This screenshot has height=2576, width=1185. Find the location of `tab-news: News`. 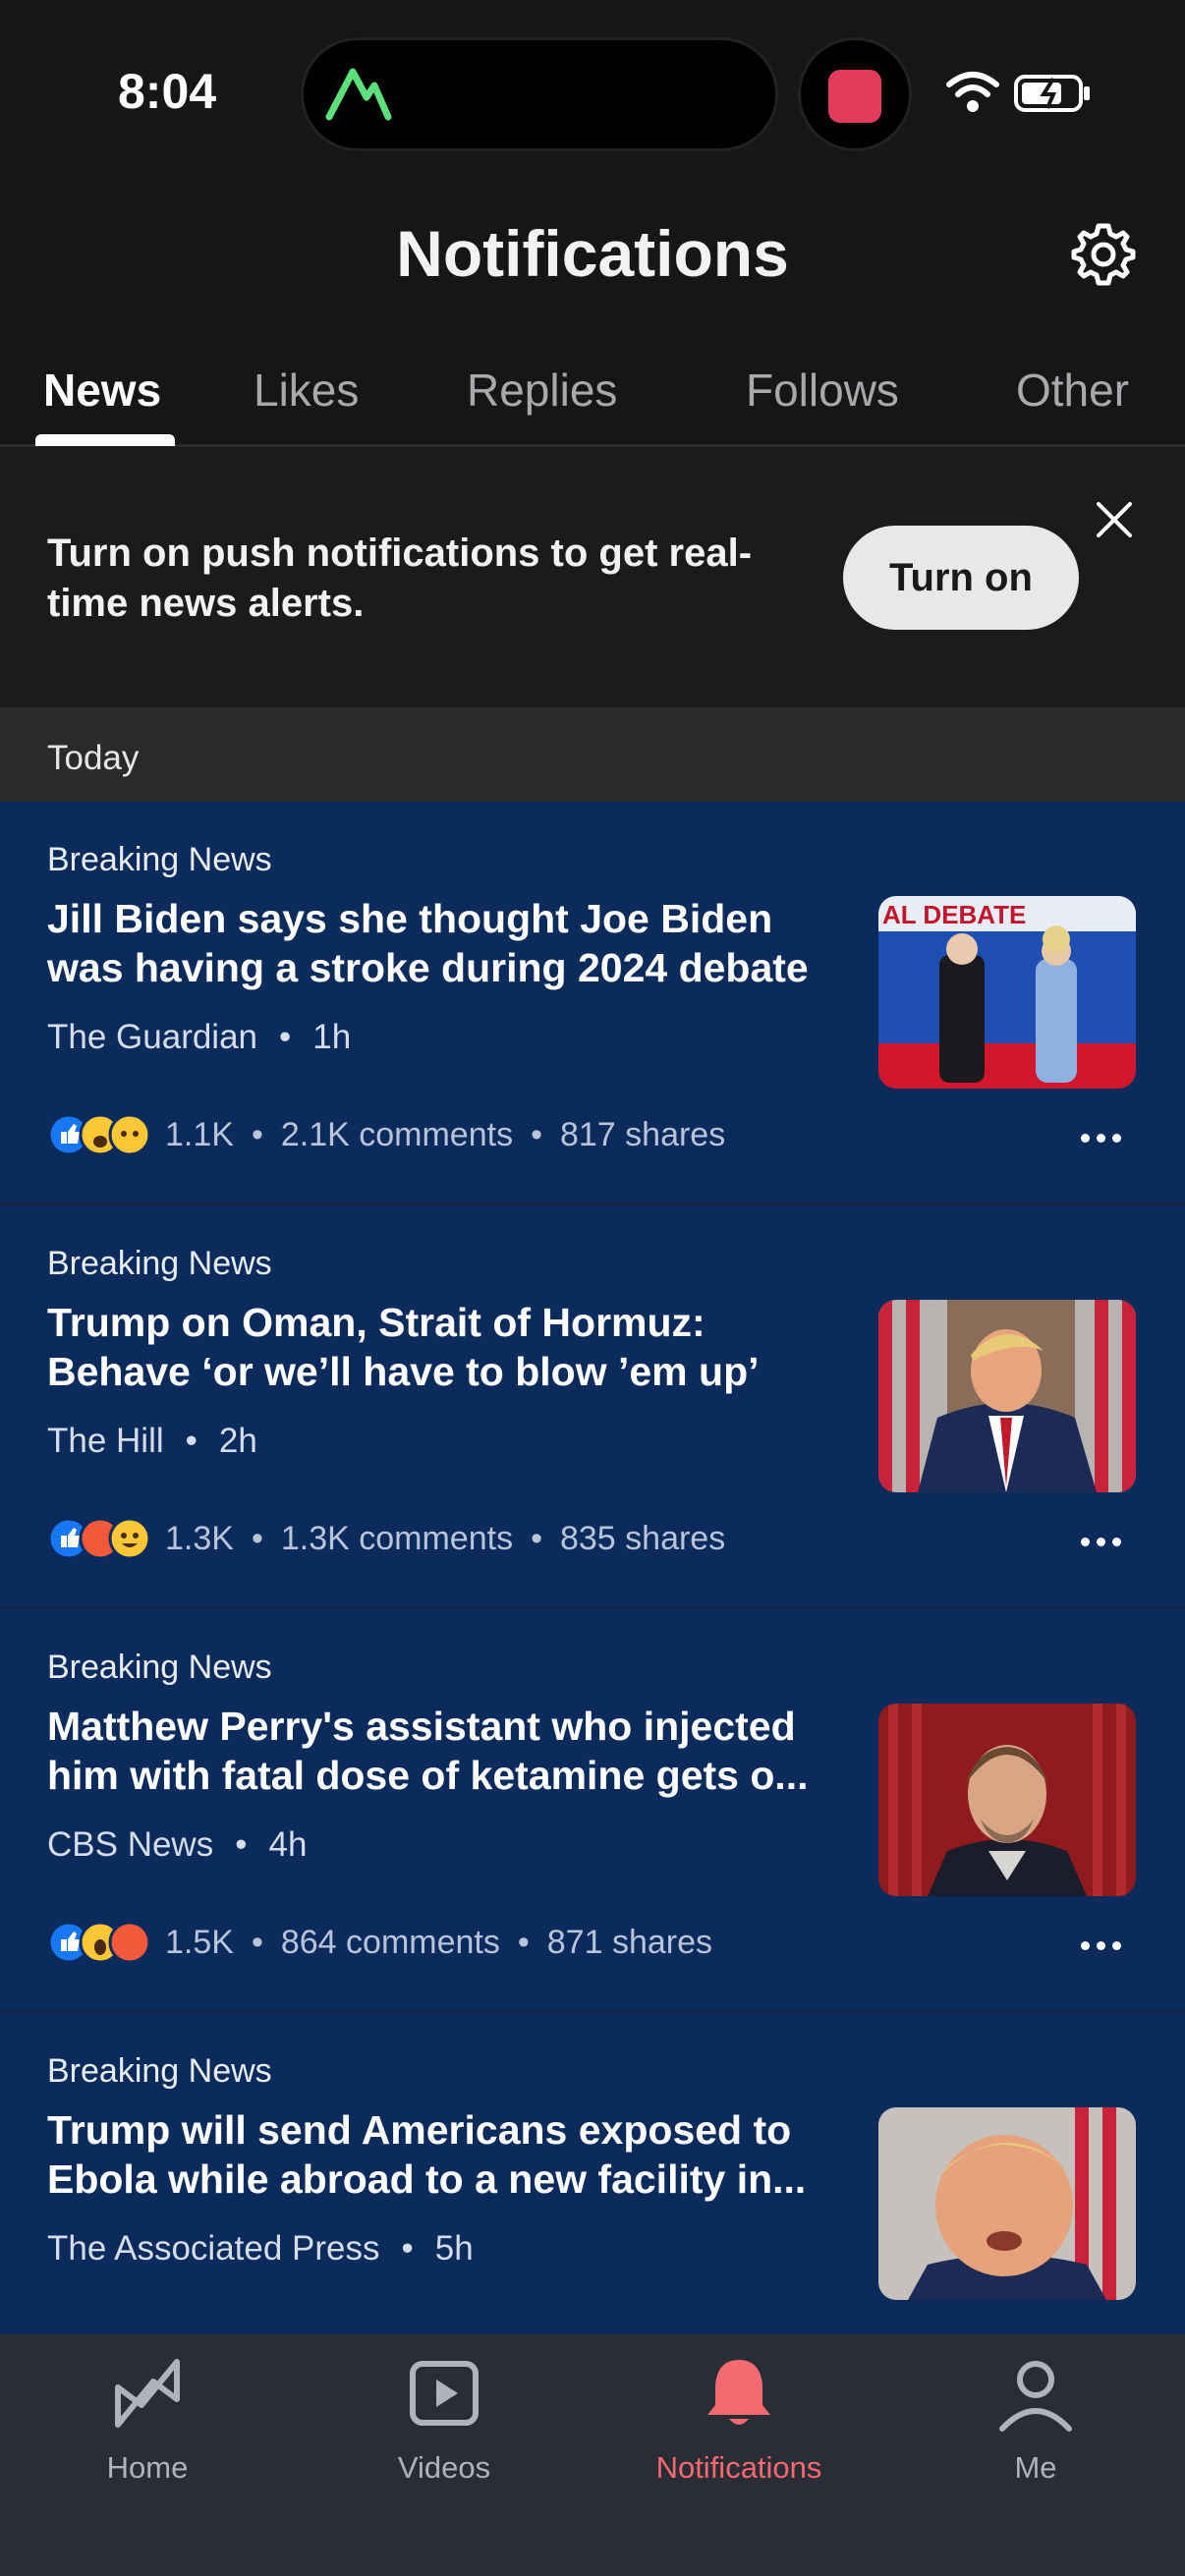

tab-news: News is located at coordinates (102, 390).